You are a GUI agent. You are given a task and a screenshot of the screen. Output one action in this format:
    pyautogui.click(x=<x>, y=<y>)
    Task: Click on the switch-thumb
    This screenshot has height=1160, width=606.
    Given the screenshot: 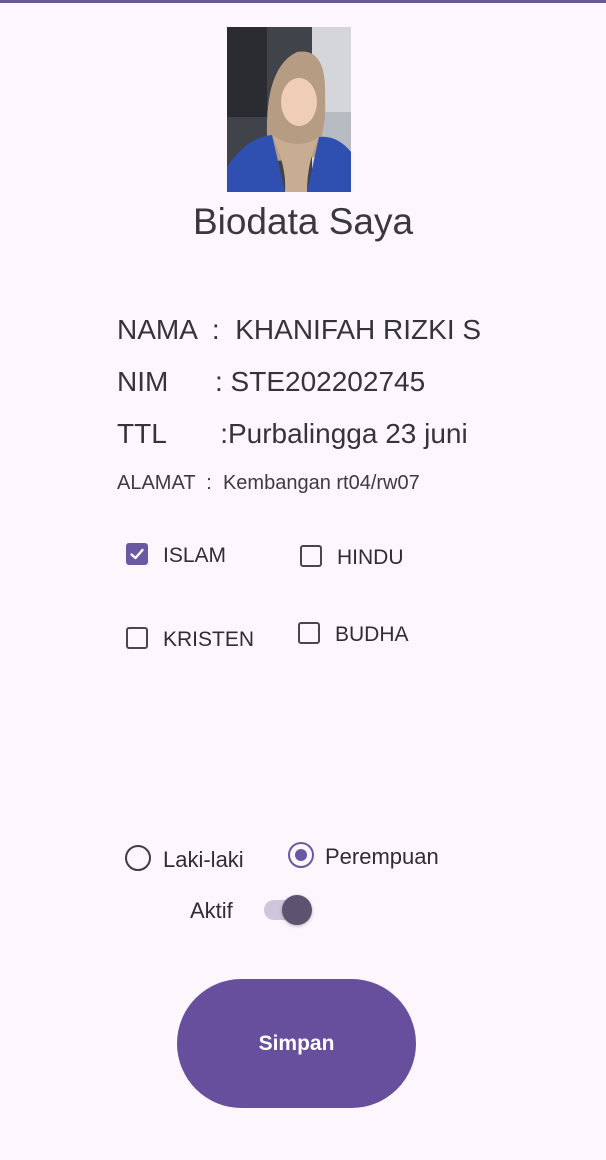 What is the action you would take?
    pyautogui.click(x=297, y=910)
    